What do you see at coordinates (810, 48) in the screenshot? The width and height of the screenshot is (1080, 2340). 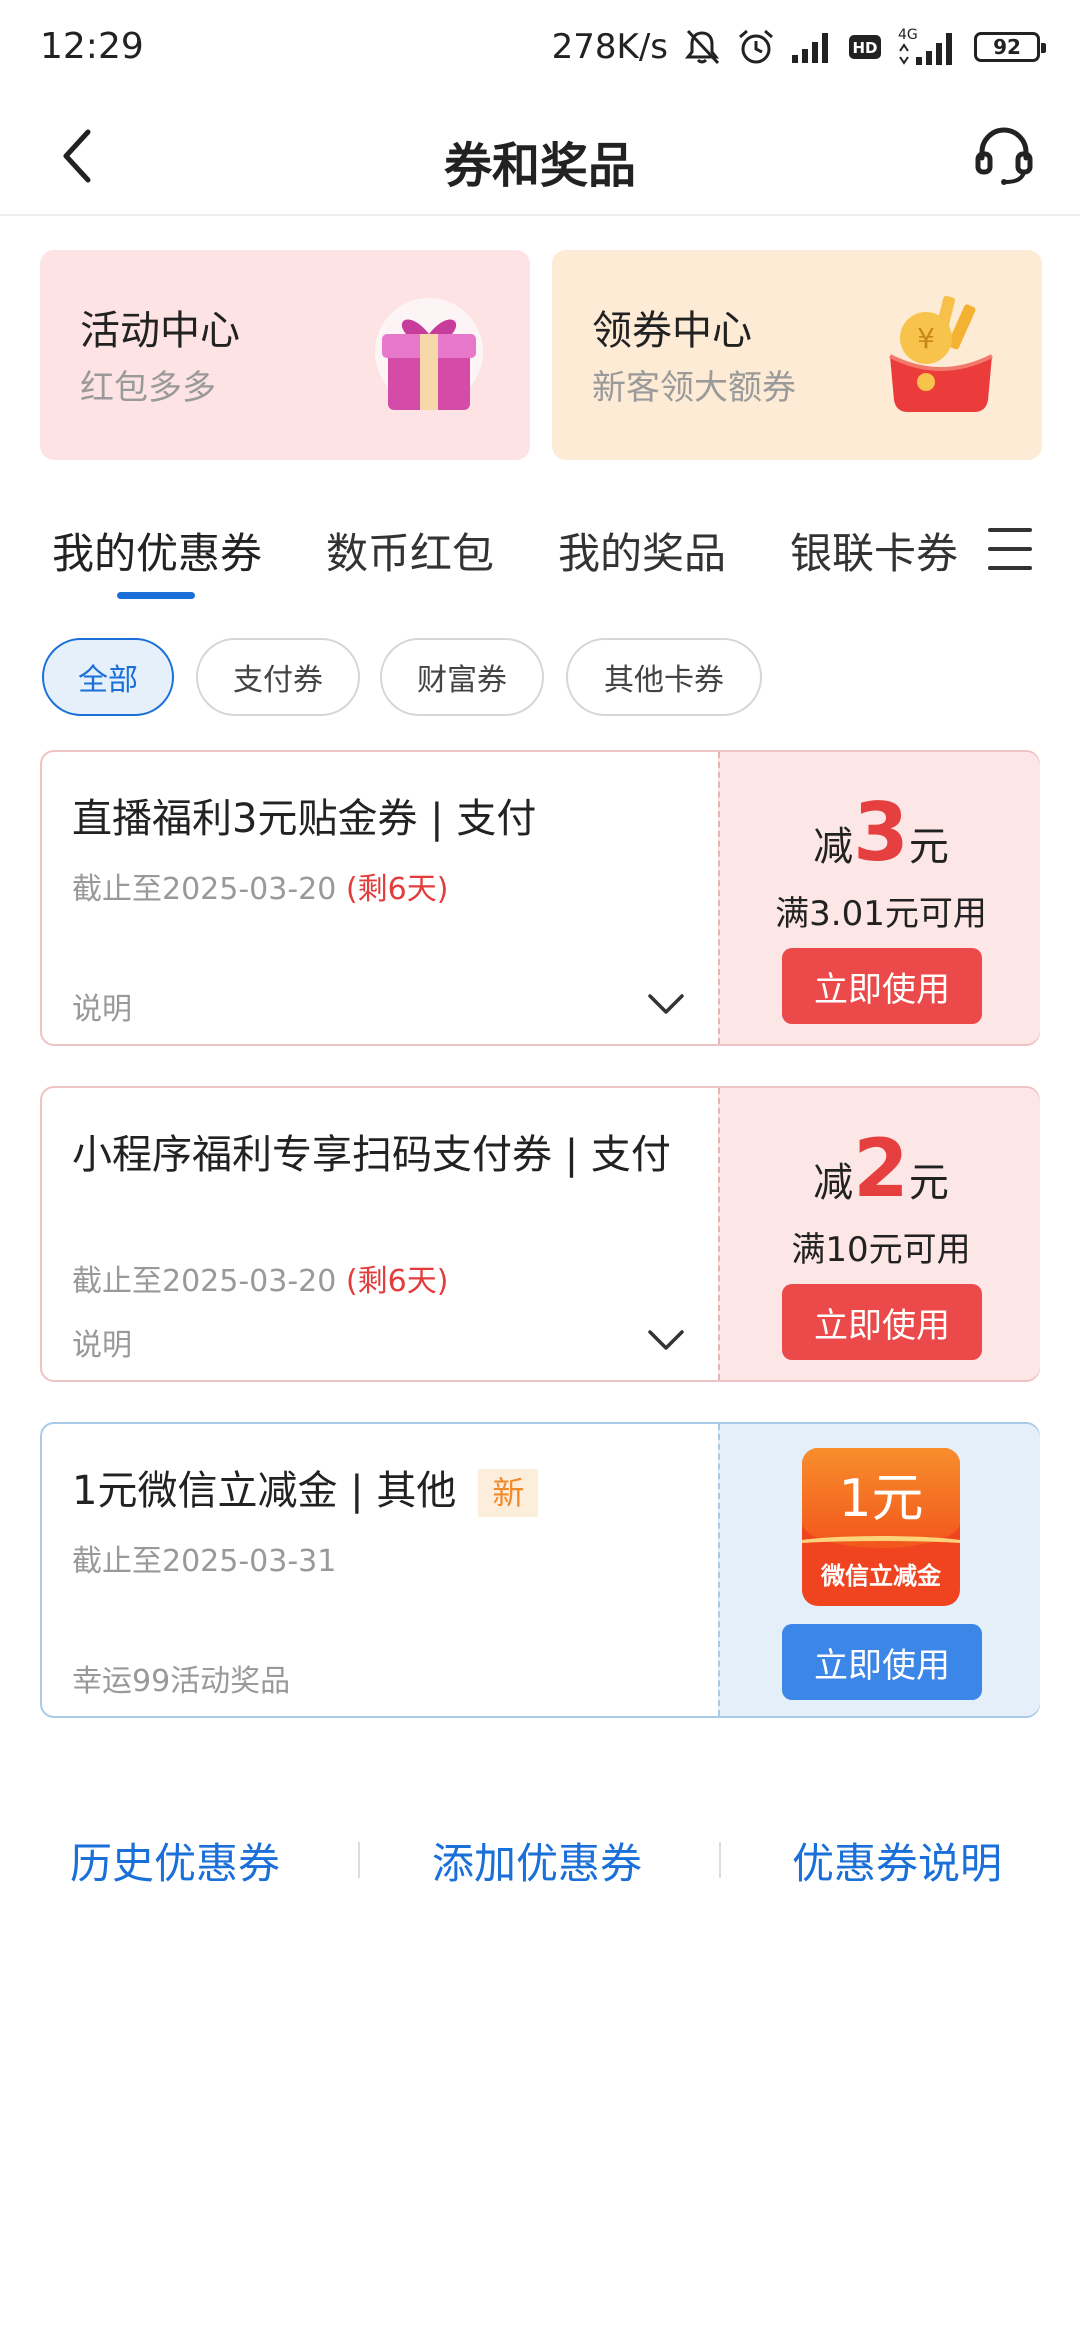 I see `signal-icon` at bounding box center [810, 48].